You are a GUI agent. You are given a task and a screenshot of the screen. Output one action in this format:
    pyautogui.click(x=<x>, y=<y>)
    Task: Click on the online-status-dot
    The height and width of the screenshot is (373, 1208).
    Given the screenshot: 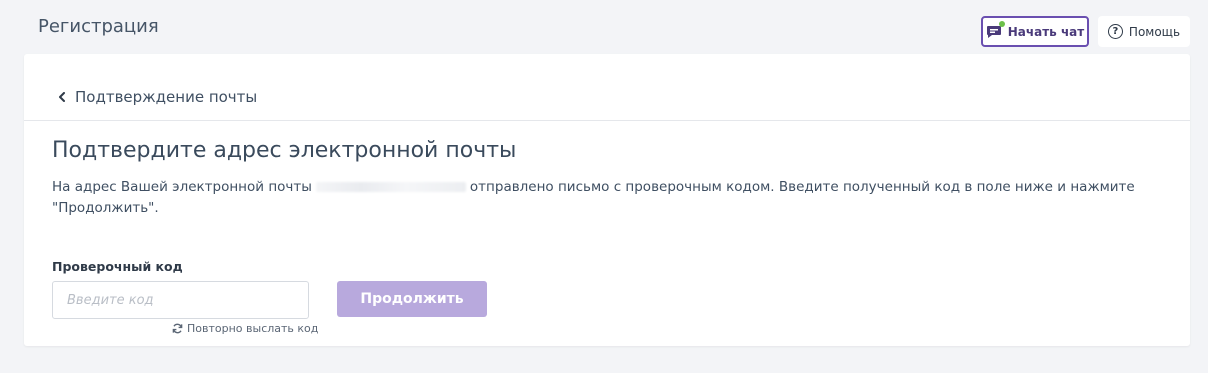 What is the action you would take?
    pyautogui.click(x=1001, y=23)
    